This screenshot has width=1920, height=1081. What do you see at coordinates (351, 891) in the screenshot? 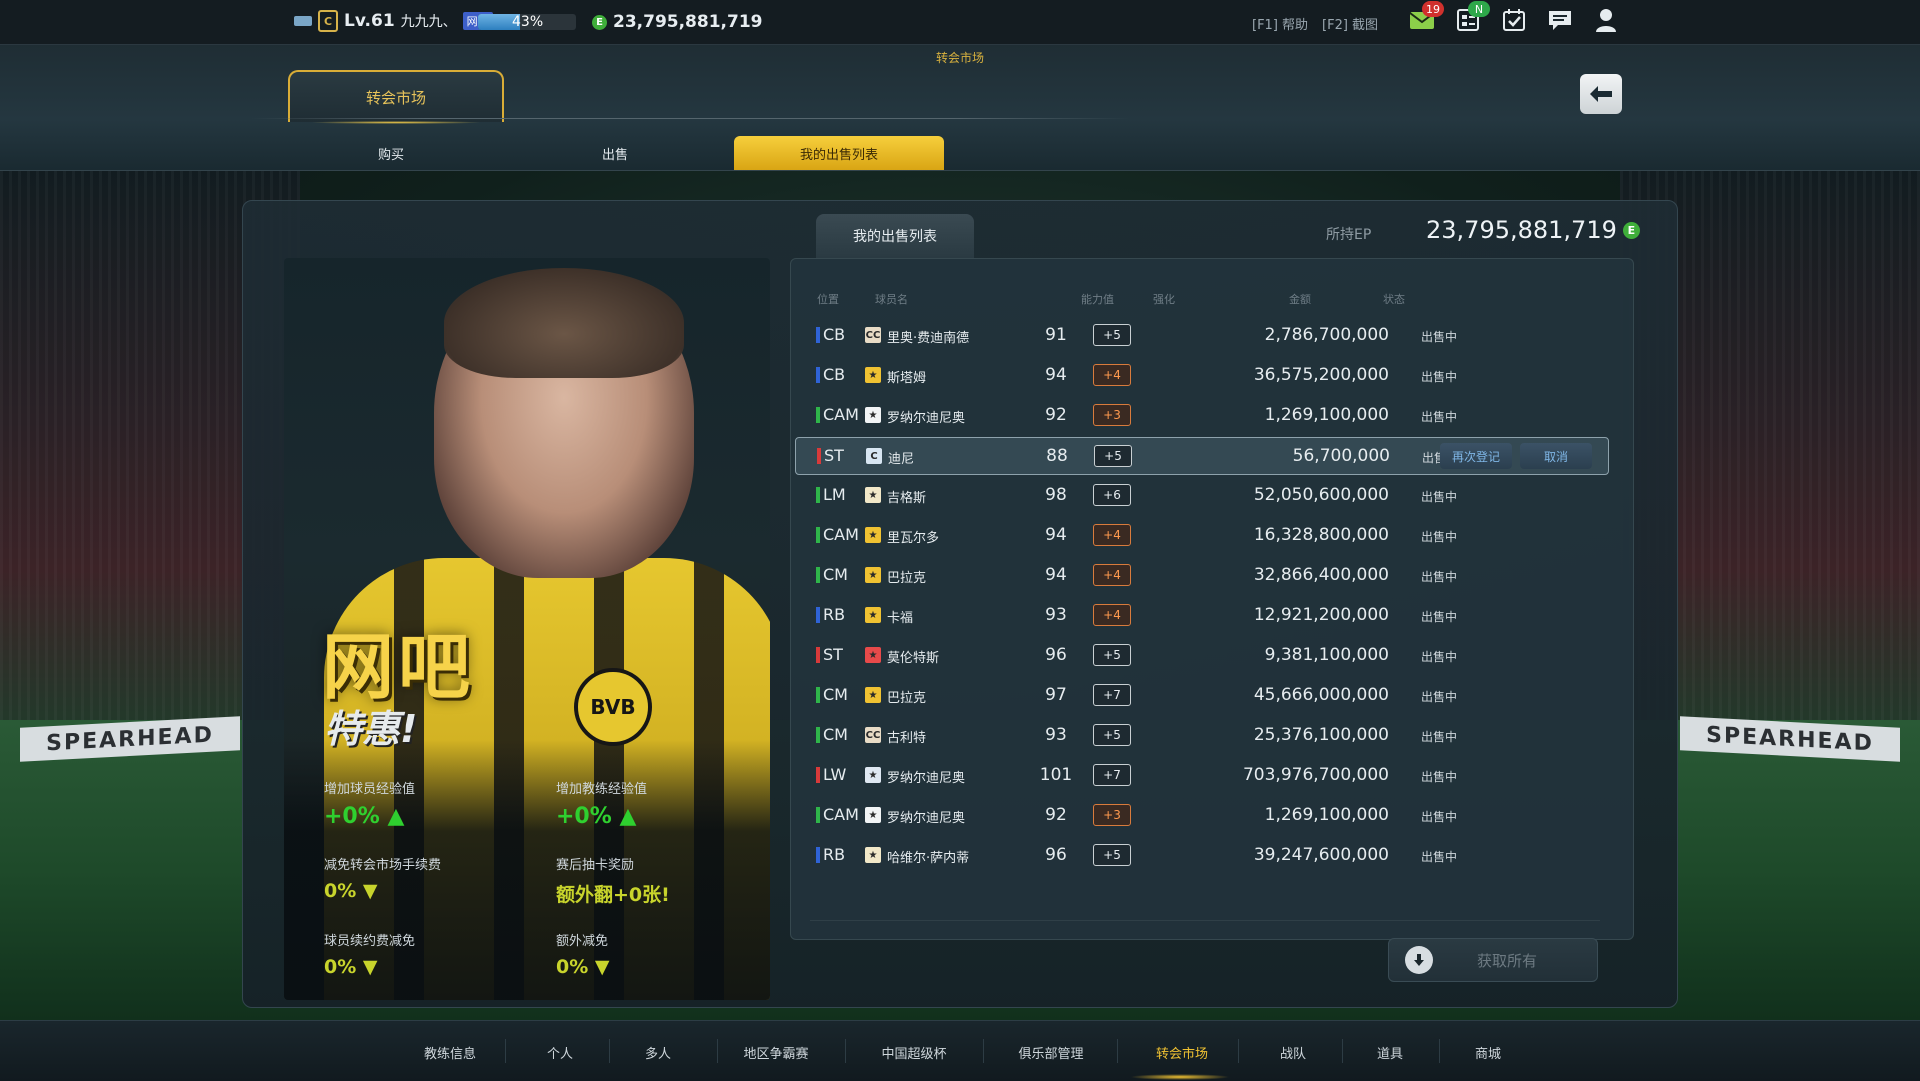
I see `stat-value-fee-discount: 0% ▼` at bounding box center [351, 891].